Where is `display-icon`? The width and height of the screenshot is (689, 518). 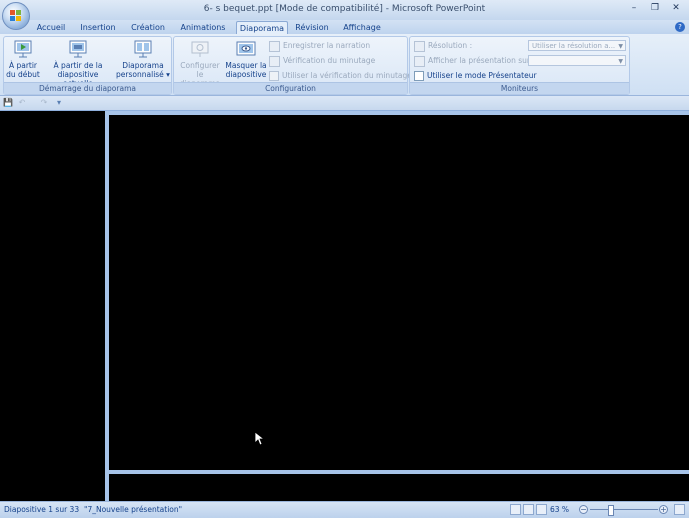 display-icon is located at coordinates (419, 61).